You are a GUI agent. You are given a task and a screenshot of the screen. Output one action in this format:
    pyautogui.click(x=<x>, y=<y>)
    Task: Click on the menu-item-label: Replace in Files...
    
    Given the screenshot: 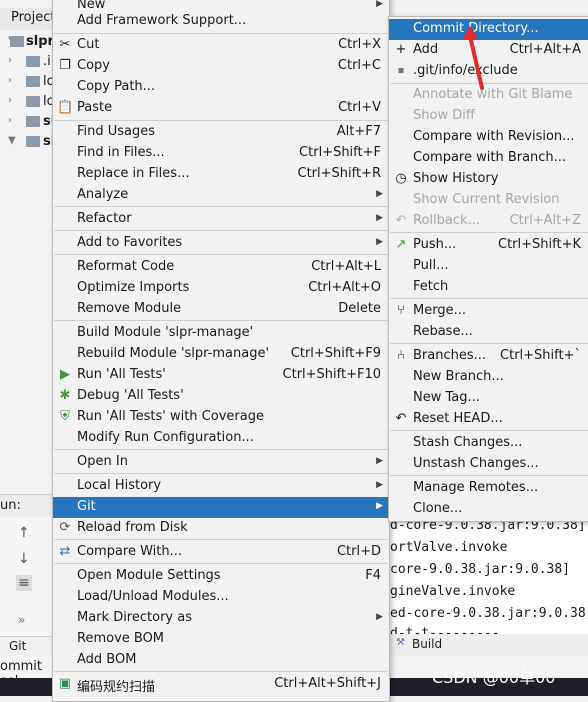 What is the action you would take?
    pyautogui.click(x=133, y=173)
    